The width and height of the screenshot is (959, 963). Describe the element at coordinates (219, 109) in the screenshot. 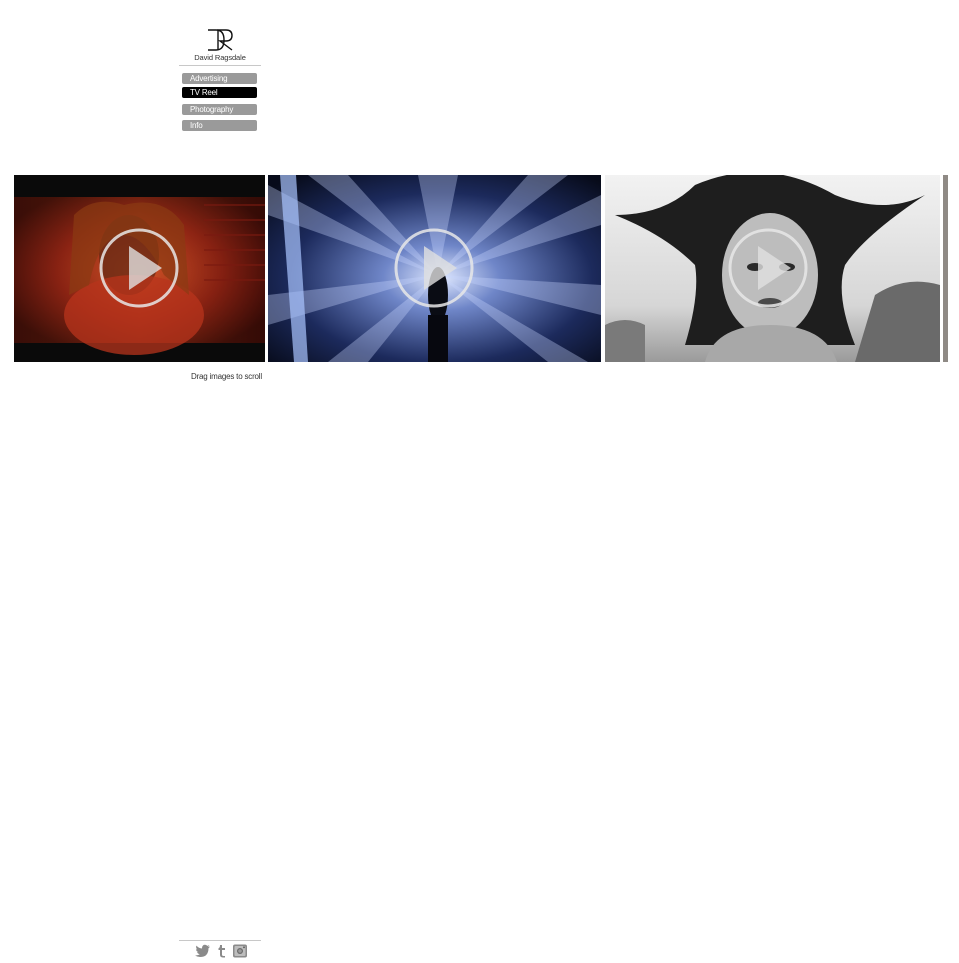

I see `nav-item-photography: Photography` at that location.